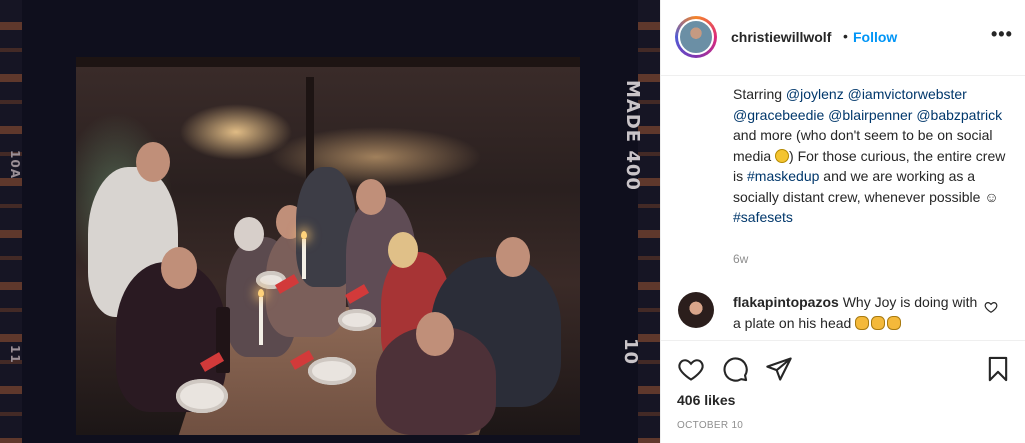 The width and height of the screenshot is (1025, 443). What do you see at coordinates (783, 176) in the screenshot?
I see `hashtag-link: #maskedup` at bounding box center [783, 176].